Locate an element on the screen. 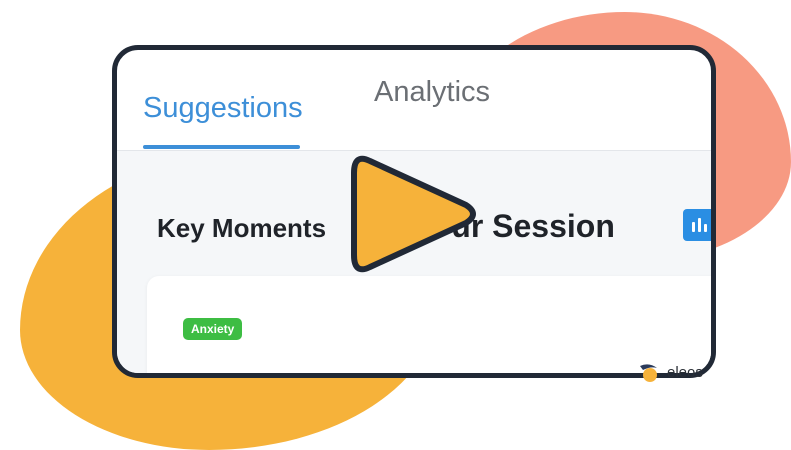 Image resolution: width=791 pixels, height=450 pixels. anxiety-badge: Anxiety is located at coordinates (213, 329).